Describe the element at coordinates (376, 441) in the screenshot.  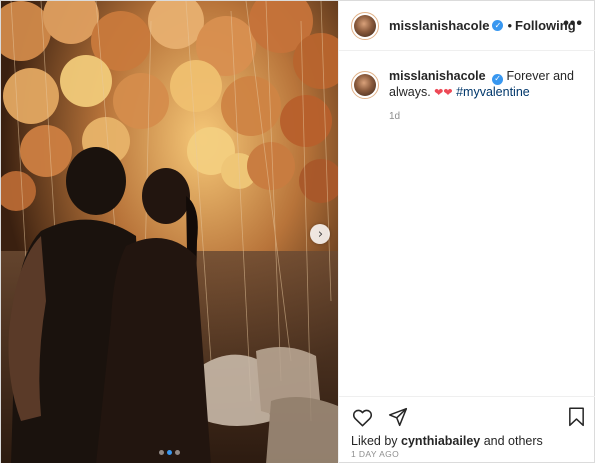
I see `liked-by-prefix: Liked by` at that location.